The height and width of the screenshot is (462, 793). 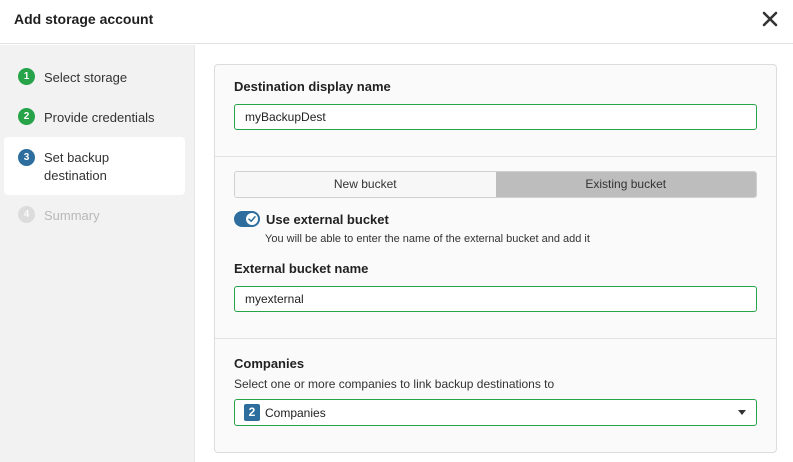 I want to click on check-icon, so click(x=252, y=219).